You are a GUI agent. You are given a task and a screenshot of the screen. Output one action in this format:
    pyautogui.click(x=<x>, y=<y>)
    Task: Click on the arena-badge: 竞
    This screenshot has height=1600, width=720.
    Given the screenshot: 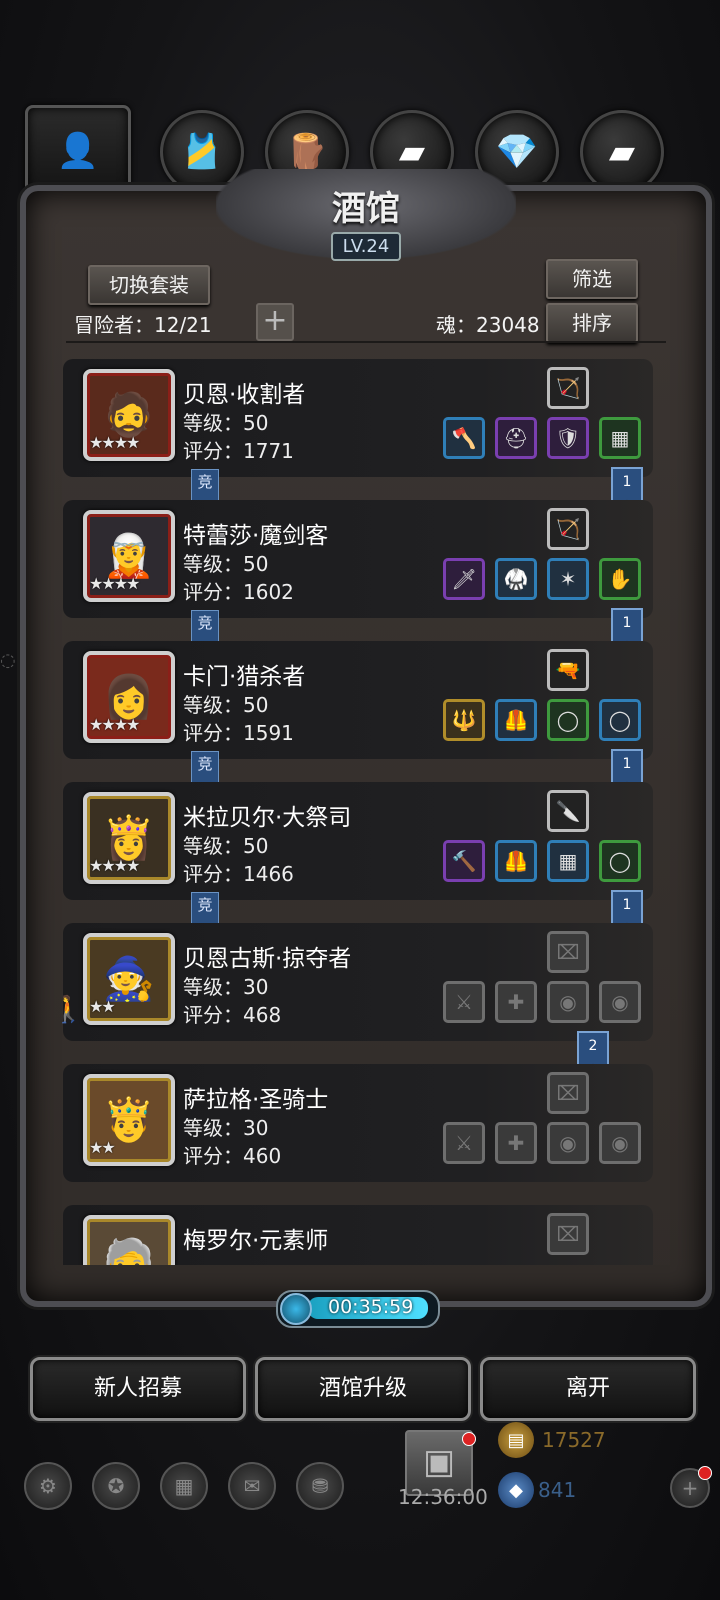 What is the action you would take?
    pyautogui.click(x=205, y=767)
    